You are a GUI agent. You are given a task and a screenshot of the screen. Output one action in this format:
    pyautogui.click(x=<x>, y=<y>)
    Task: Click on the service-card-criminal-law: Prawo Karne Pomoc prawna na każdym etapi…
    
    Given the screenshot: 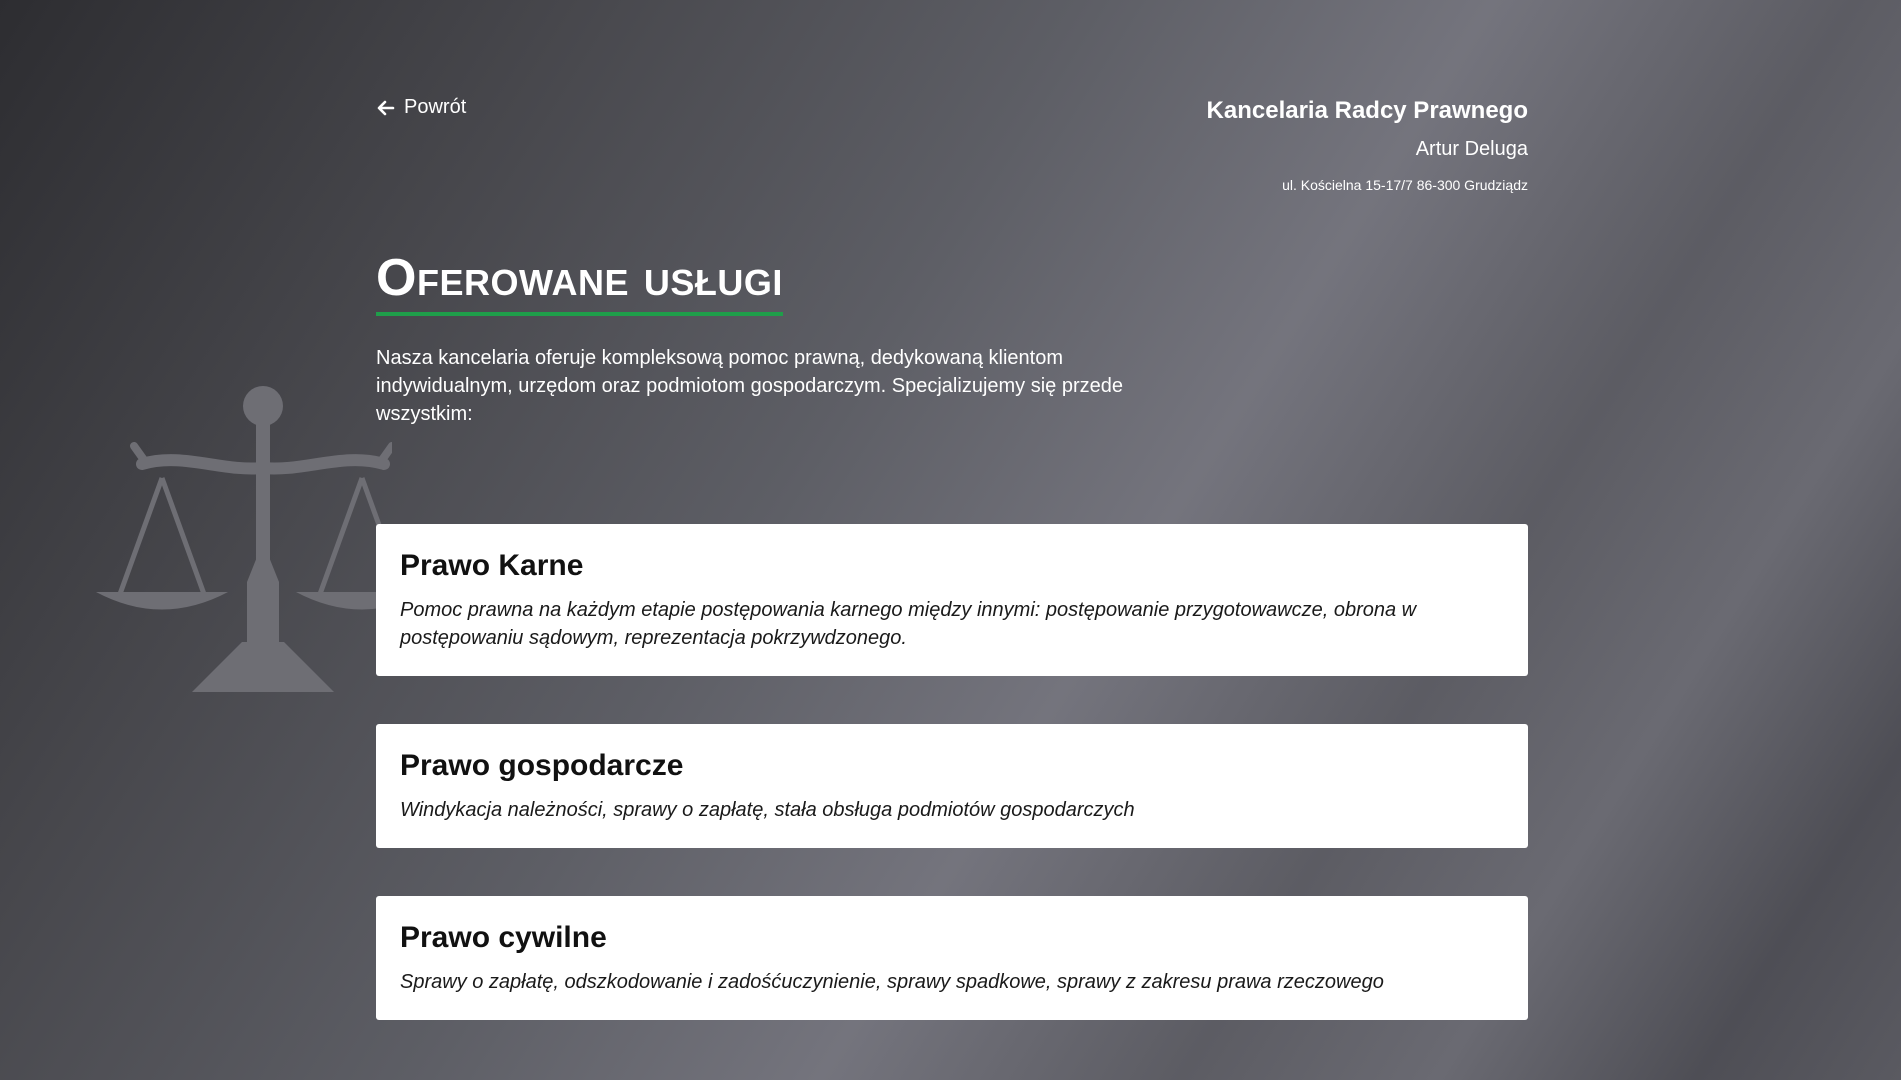 What is the action you would take?
    pyautogui.click(x=952, y=600)
    